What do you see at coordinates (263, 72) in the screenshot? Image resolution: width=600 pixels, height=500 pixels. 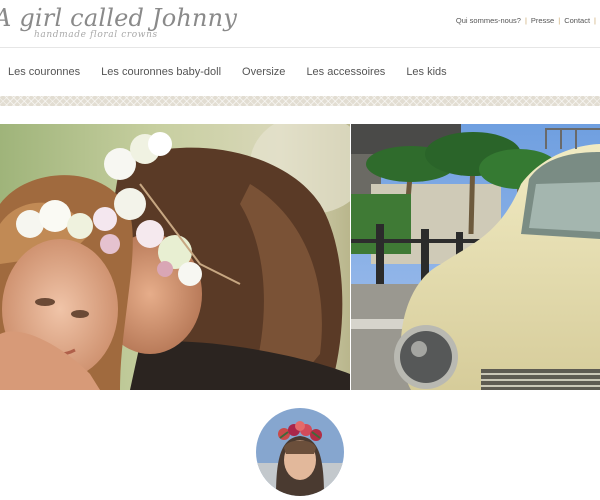 I see `nav-item-oversize: Oversize` at bounding box center [263, 72].